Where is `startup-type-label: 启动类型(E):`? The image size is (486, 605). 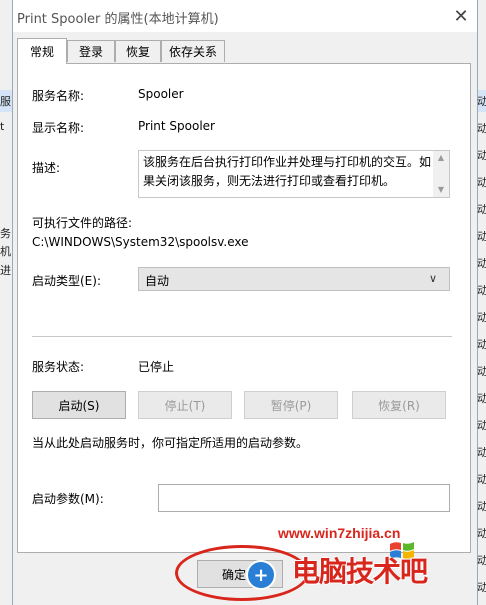
startup-type-label: 启动类型(E): is located at coordinates (66, 281).